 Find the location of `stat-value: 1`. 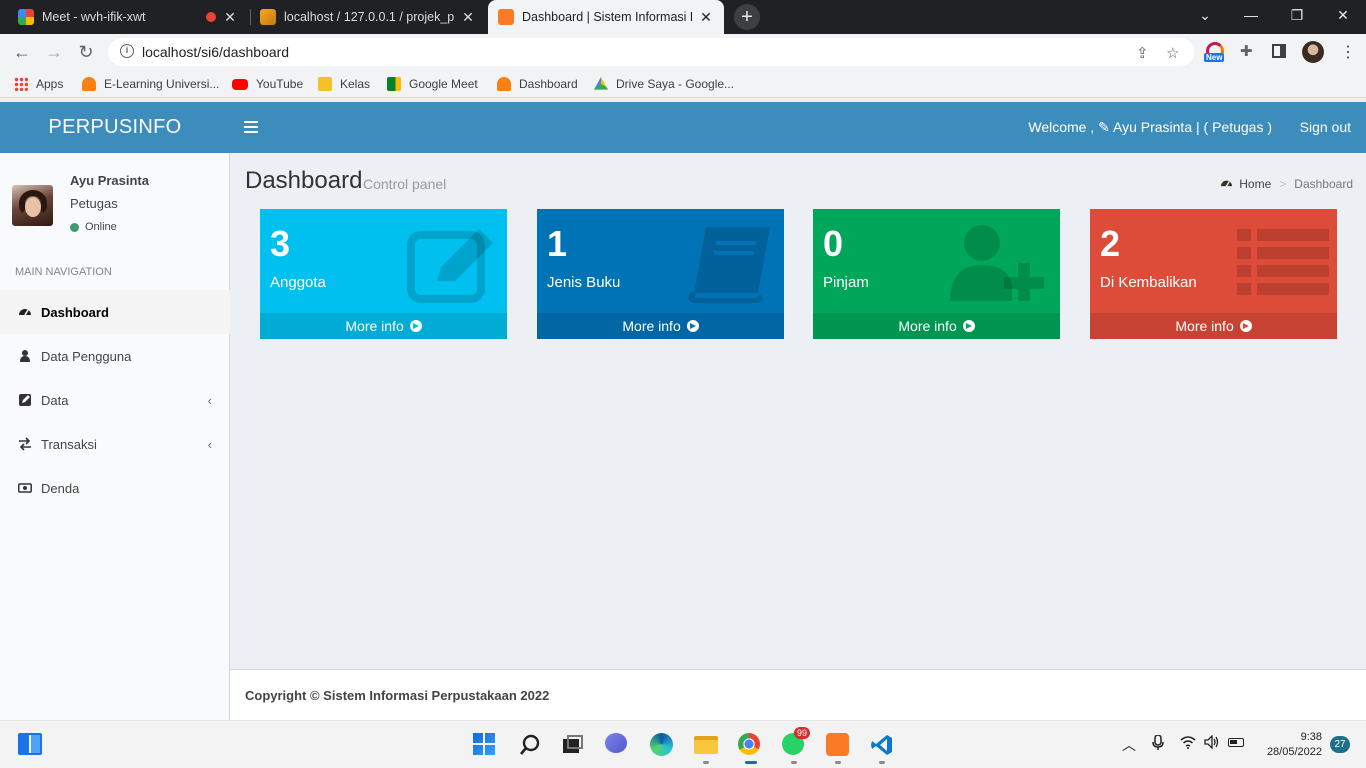

stat-value: 1 is located at coordinates (557, 243).